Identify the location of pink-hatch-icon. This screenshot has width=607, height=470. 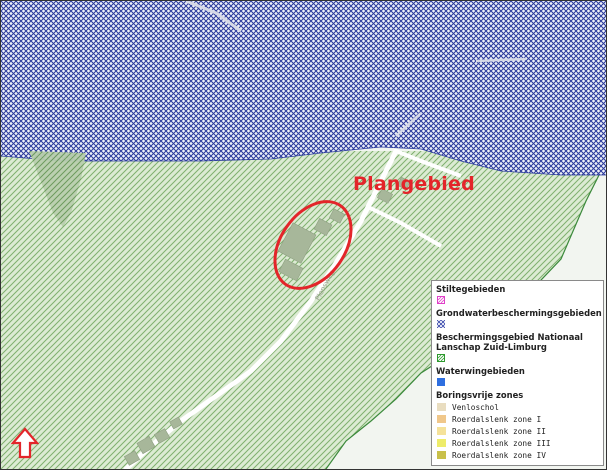
(441, 300).